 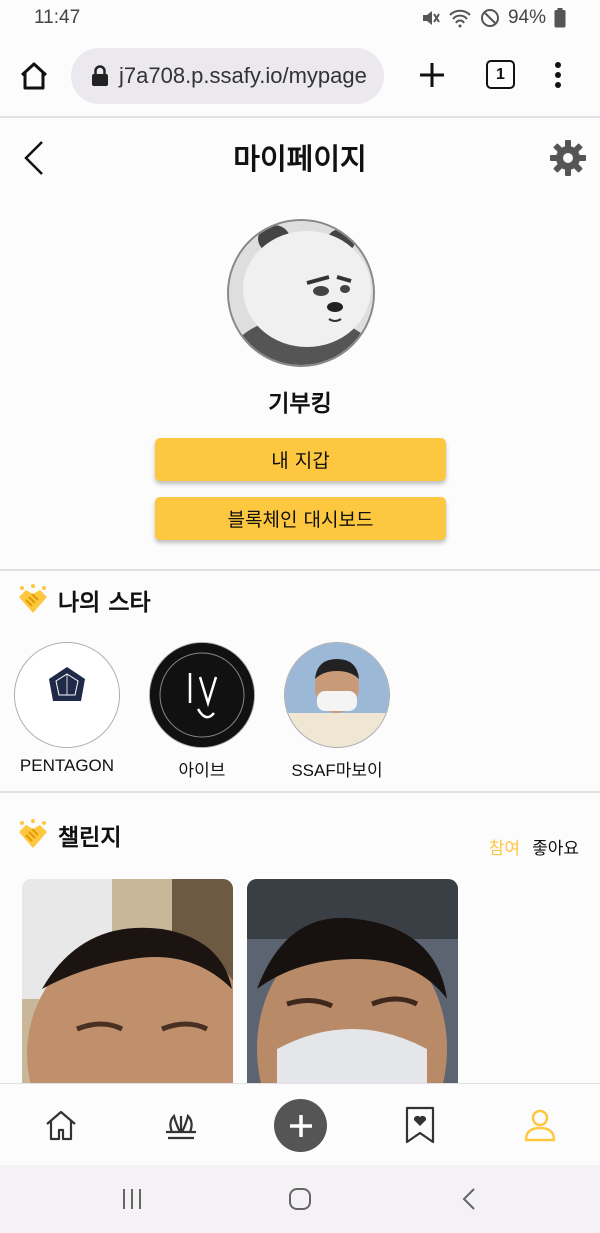 I want to click on challenge-header: 챌린지, so click(x=68, y=835).